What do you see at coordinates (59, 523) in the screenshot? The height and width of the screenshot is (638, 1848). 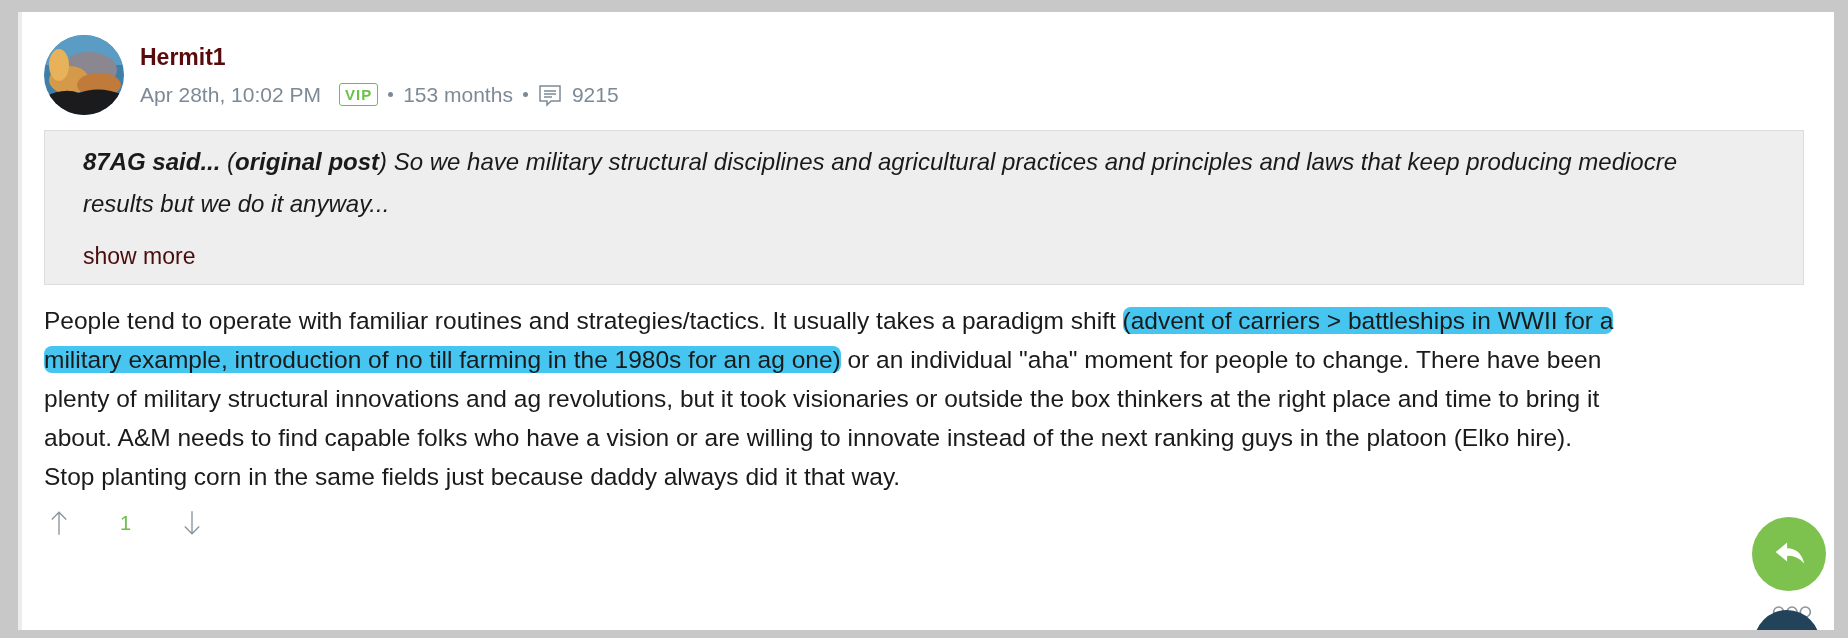 I see `upvote-icon` at bounding box center [59, 523].